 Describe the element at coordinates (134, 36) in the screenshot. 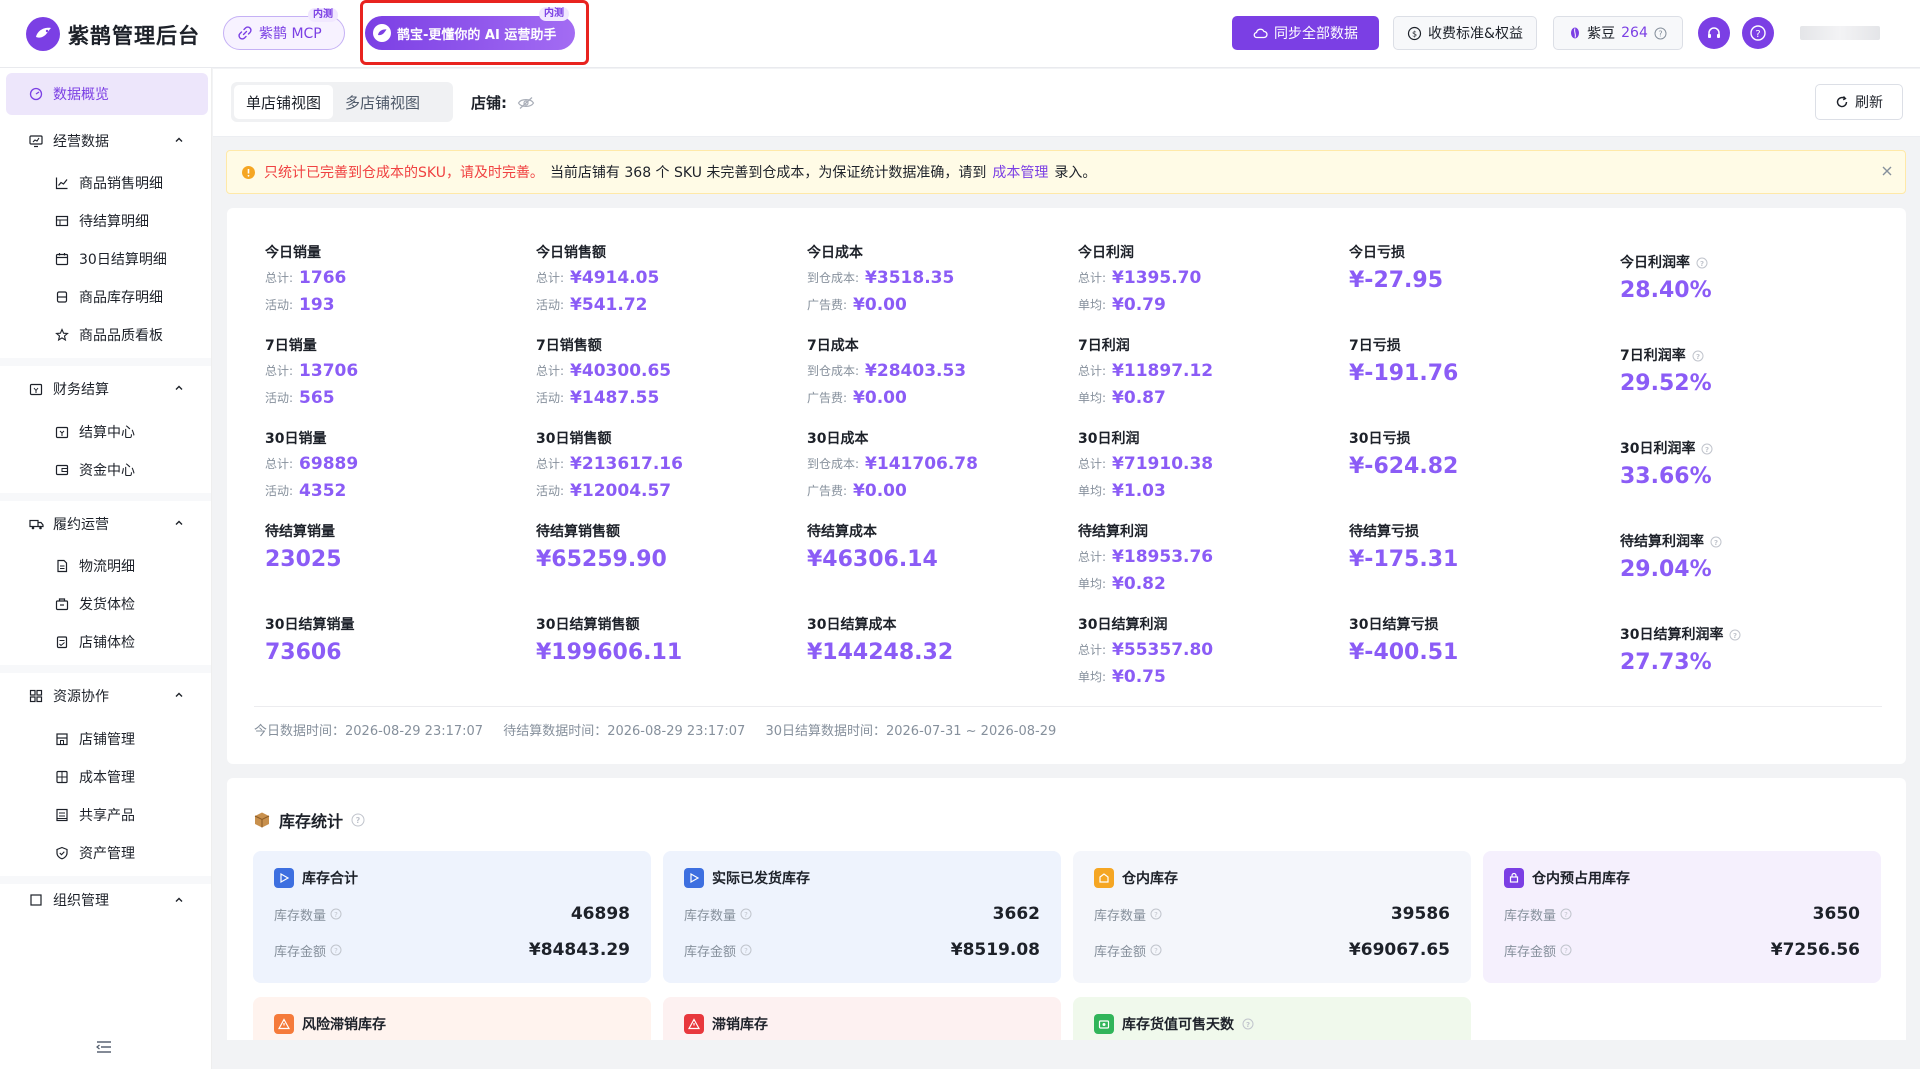

I see `app-title: 紫鹊管理后台` at that location.